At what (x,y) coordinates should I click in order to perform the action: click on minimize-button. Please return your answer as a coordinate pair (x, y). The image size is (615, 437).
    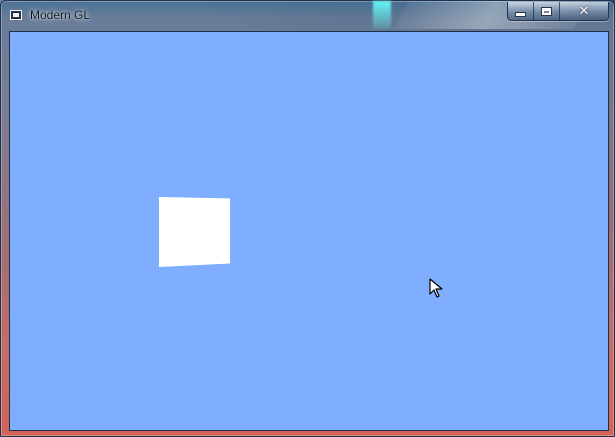
    Looking at the image, I should click on (521, 11).